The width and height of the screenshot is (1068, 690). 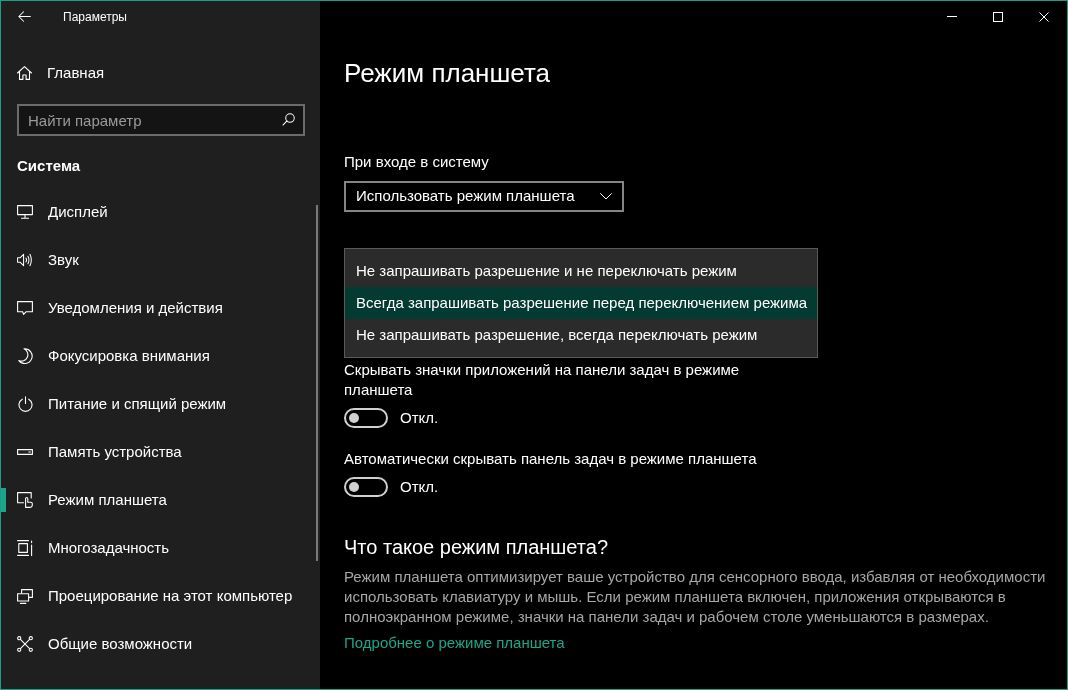 I want to click on projector-screens-icon, so click(x=25, y=596).